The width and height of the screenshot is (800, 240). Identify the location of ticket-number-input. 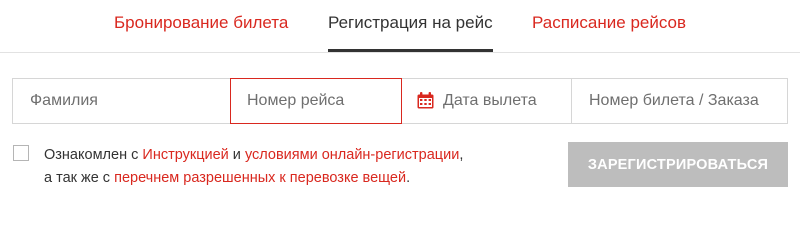
(679, 101).